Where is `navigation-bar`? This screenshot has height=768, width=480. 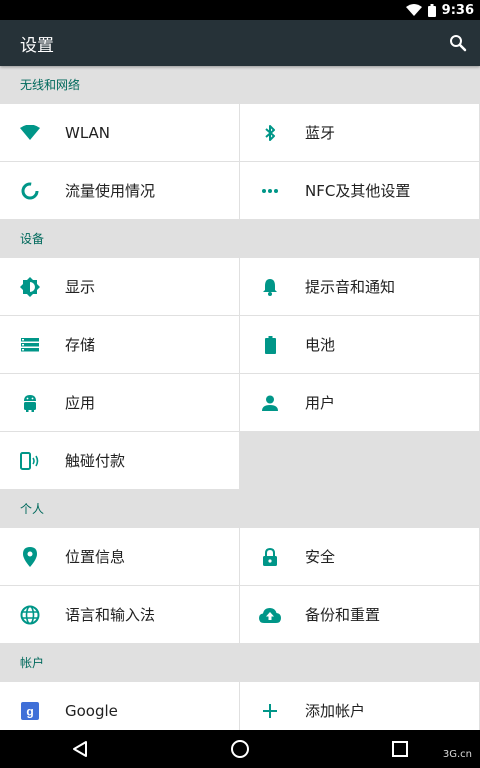
navigation-bar is located at coordinates (240, 749).